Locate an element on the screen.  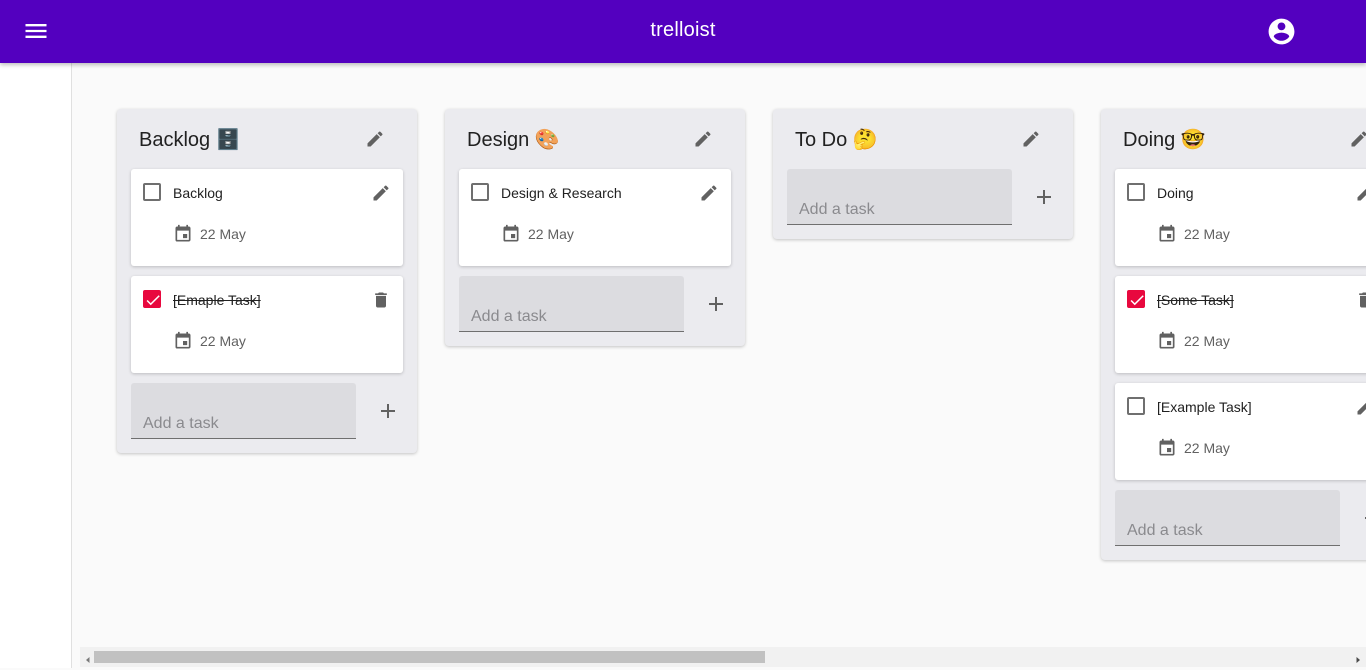
sidebar is located at coordinates (36, 365).